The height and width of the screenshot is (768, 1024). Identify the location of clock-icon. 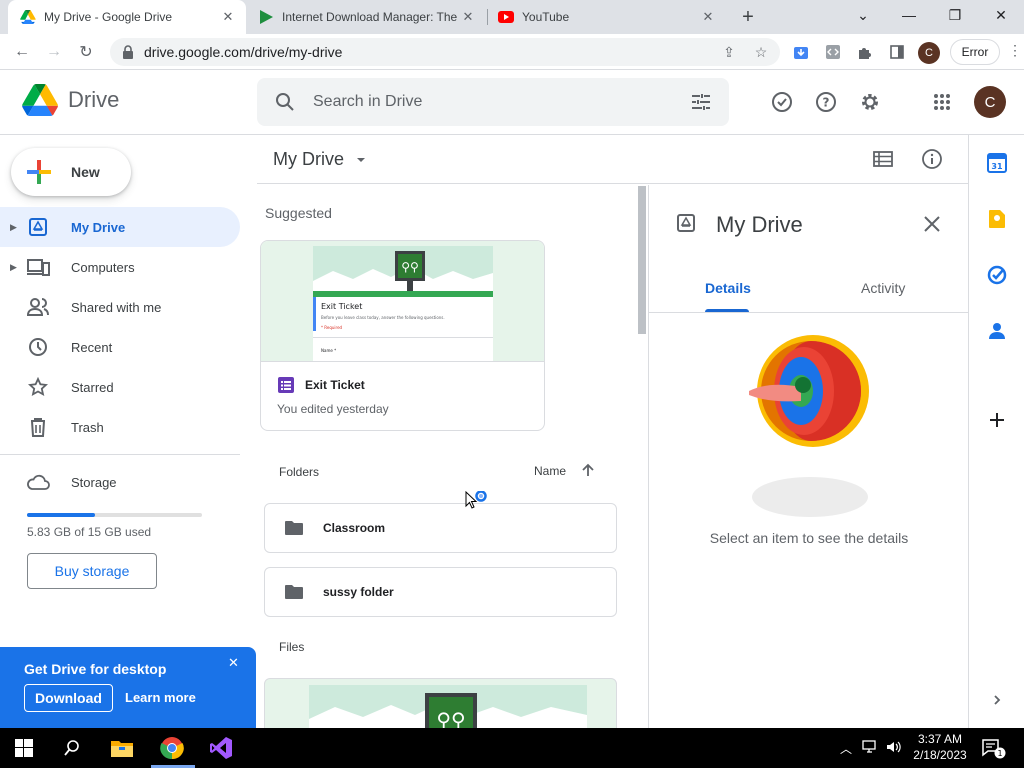
(38, 347).